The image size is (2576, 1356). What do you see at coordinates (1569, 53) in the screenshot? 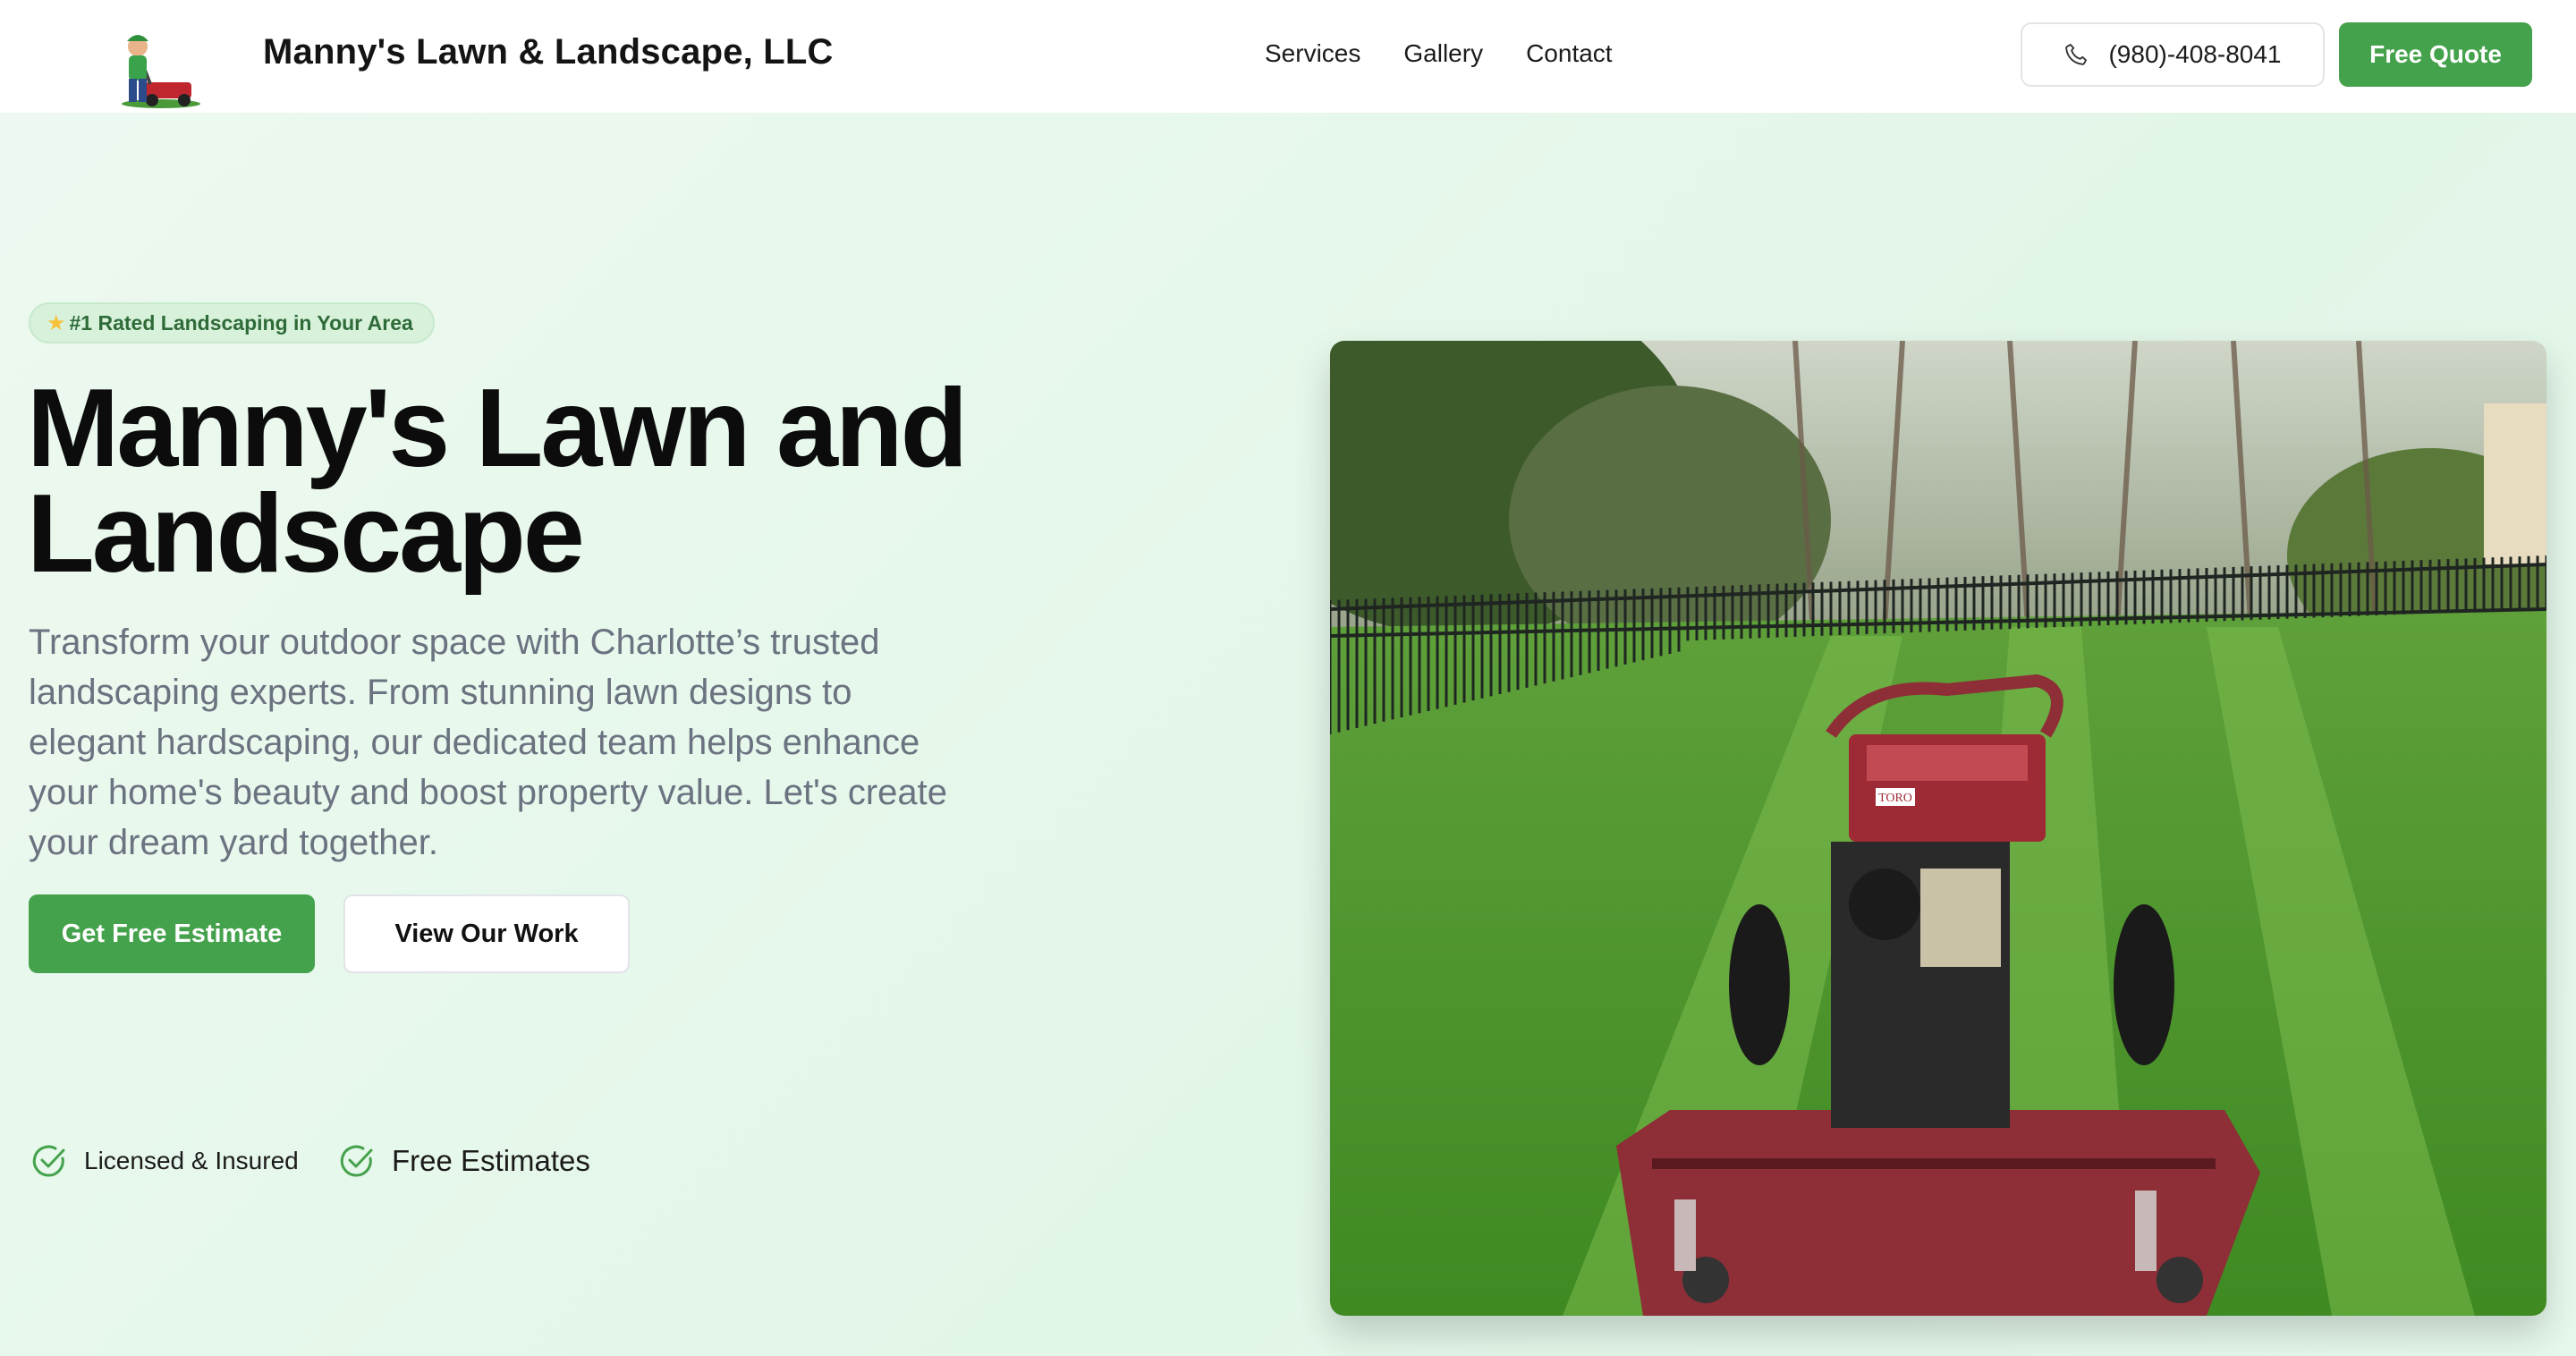
I see `nav-contact: Contact` at bounding box center [1569, 53].